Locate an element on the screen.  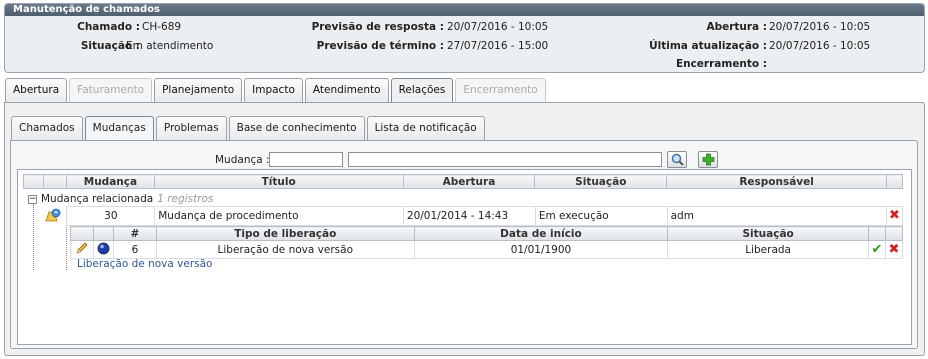
tab-planejamento: Planejamento is located at coordinates (198, 90).